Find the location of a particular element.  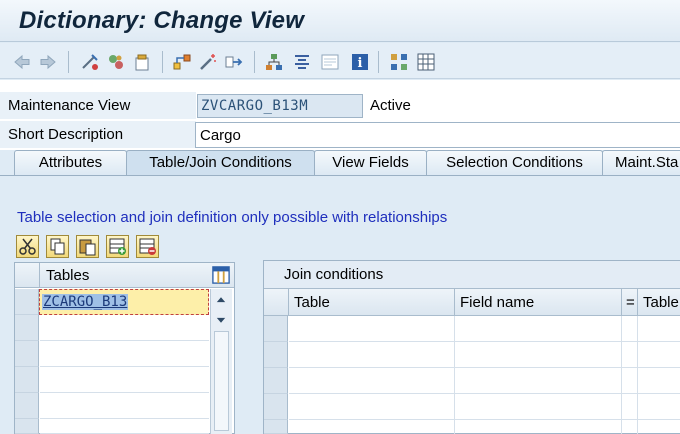

tables-column-header: Tables is located at coordinates (123, 275).